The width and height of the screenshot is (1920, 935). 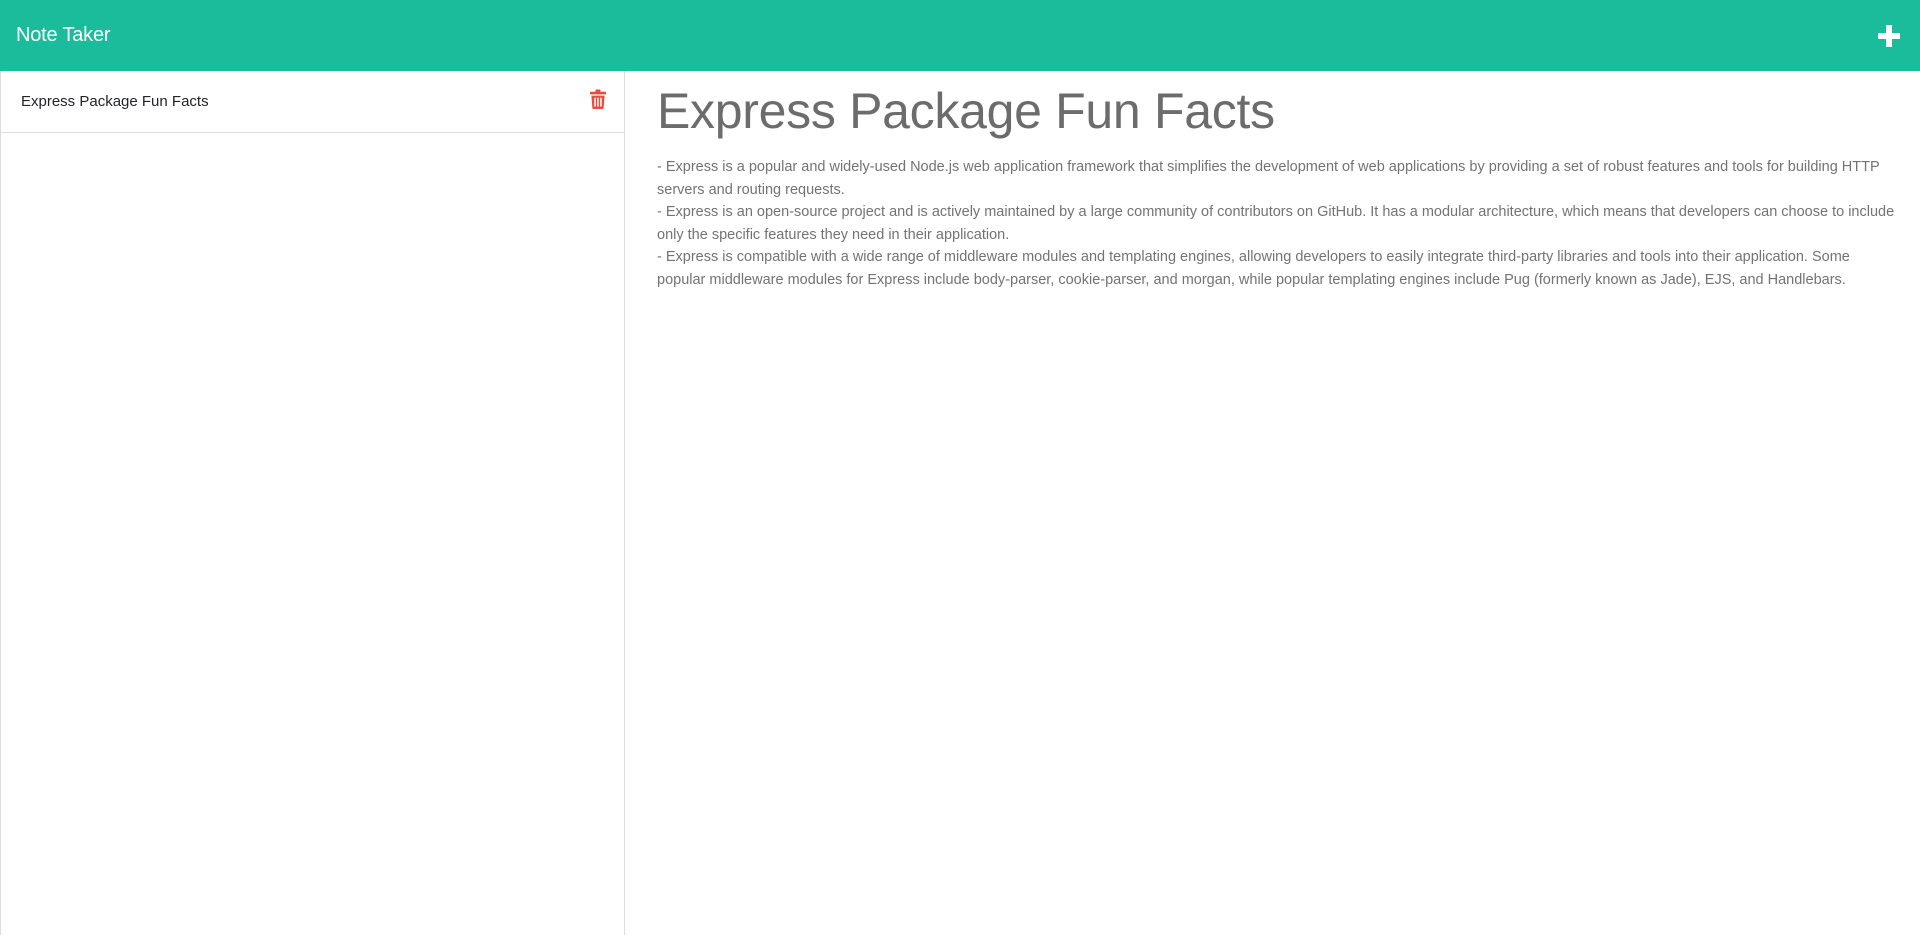 I want to click on note-item-title: Express Package Fun Facts, so click(x=115, y=101).